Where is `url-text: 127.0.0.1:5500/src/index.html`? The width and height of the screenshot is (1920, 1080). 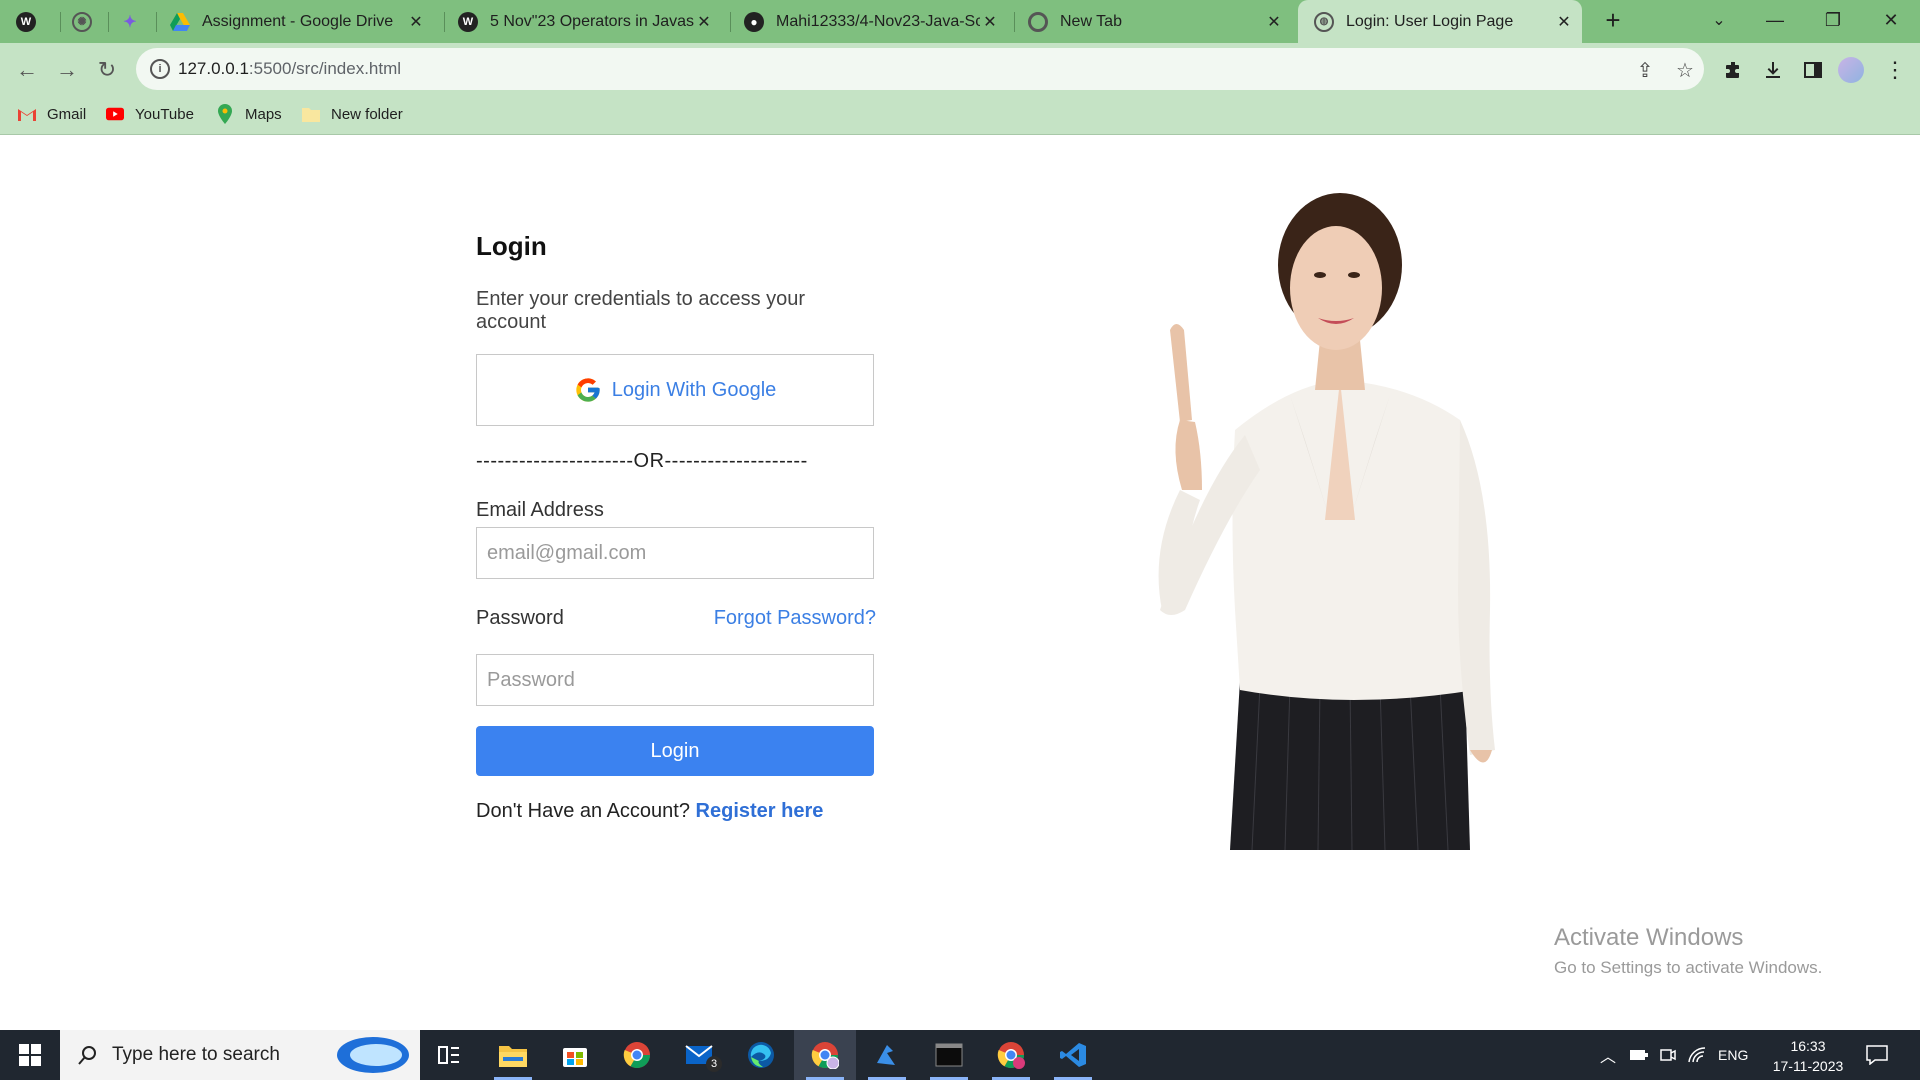
url-text: 127.0.0.1:5500/src/index.html is located at coordinates (289, 69).